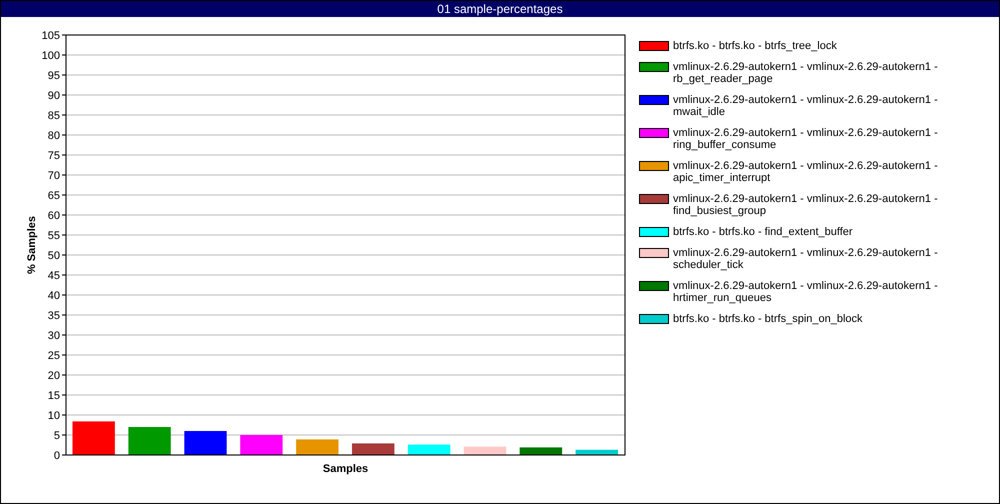  What do you see at coordinates (51, 36) in the screenshot?
I see `y-tick-label: 105` at bounding box center [51, 36].